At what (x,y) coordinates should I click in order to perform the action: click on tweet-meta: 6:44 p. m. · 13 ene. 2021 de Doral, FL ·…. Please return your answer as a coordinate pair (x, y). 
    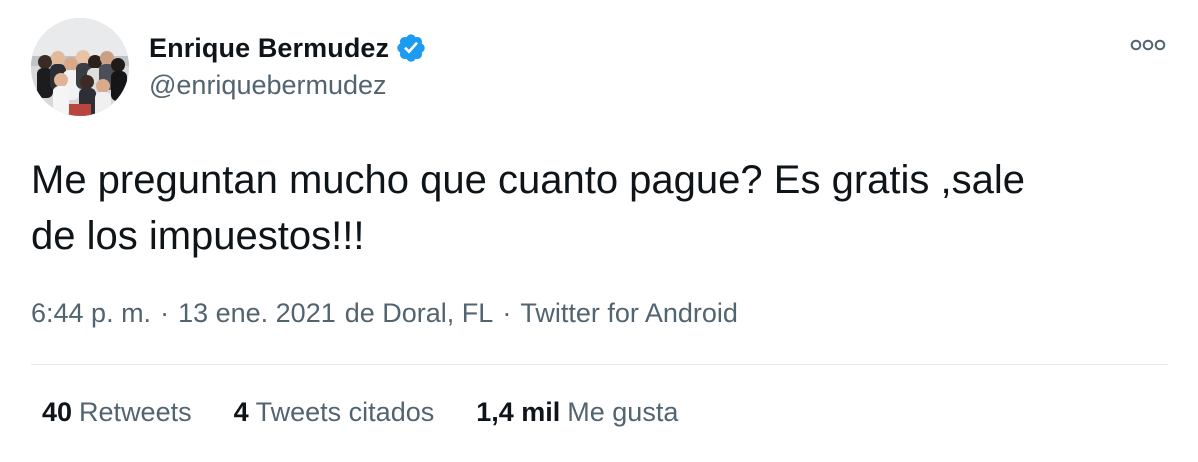
    Looking at the image, I should click on (384, 313).